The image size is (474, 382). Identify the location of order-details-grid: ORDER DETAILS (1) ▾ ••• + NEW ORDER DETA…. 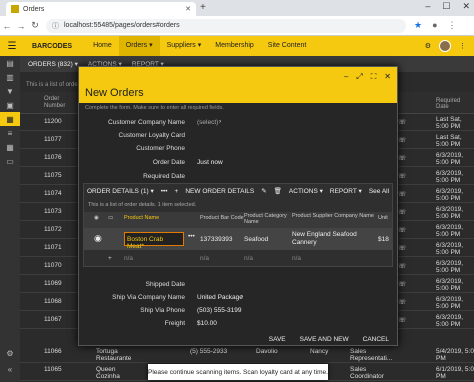
(238, 225).